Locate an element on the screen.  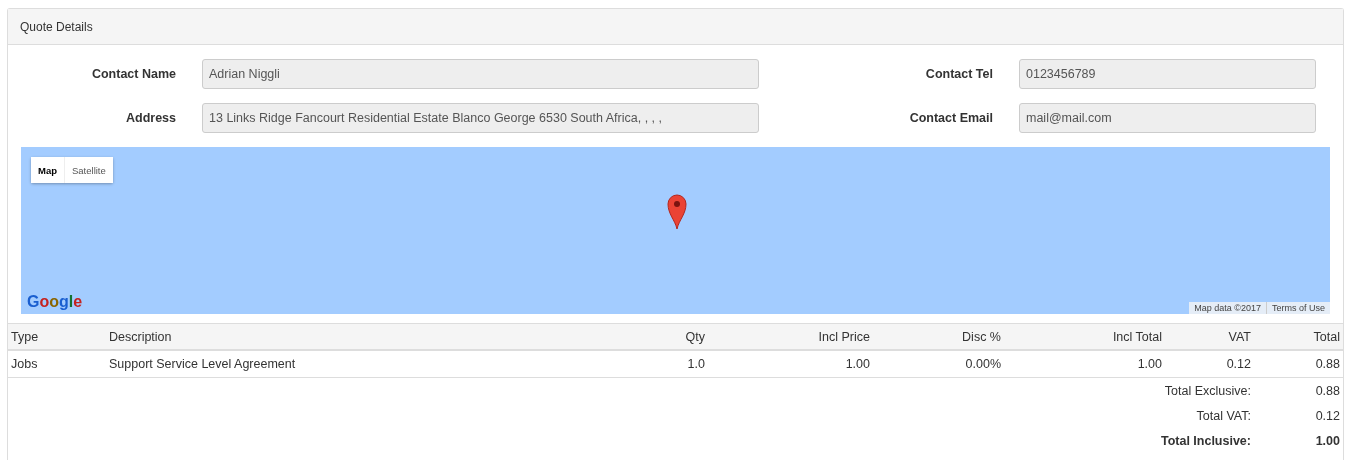
column-header: Incl Total is located at coordinates (1137, 336).